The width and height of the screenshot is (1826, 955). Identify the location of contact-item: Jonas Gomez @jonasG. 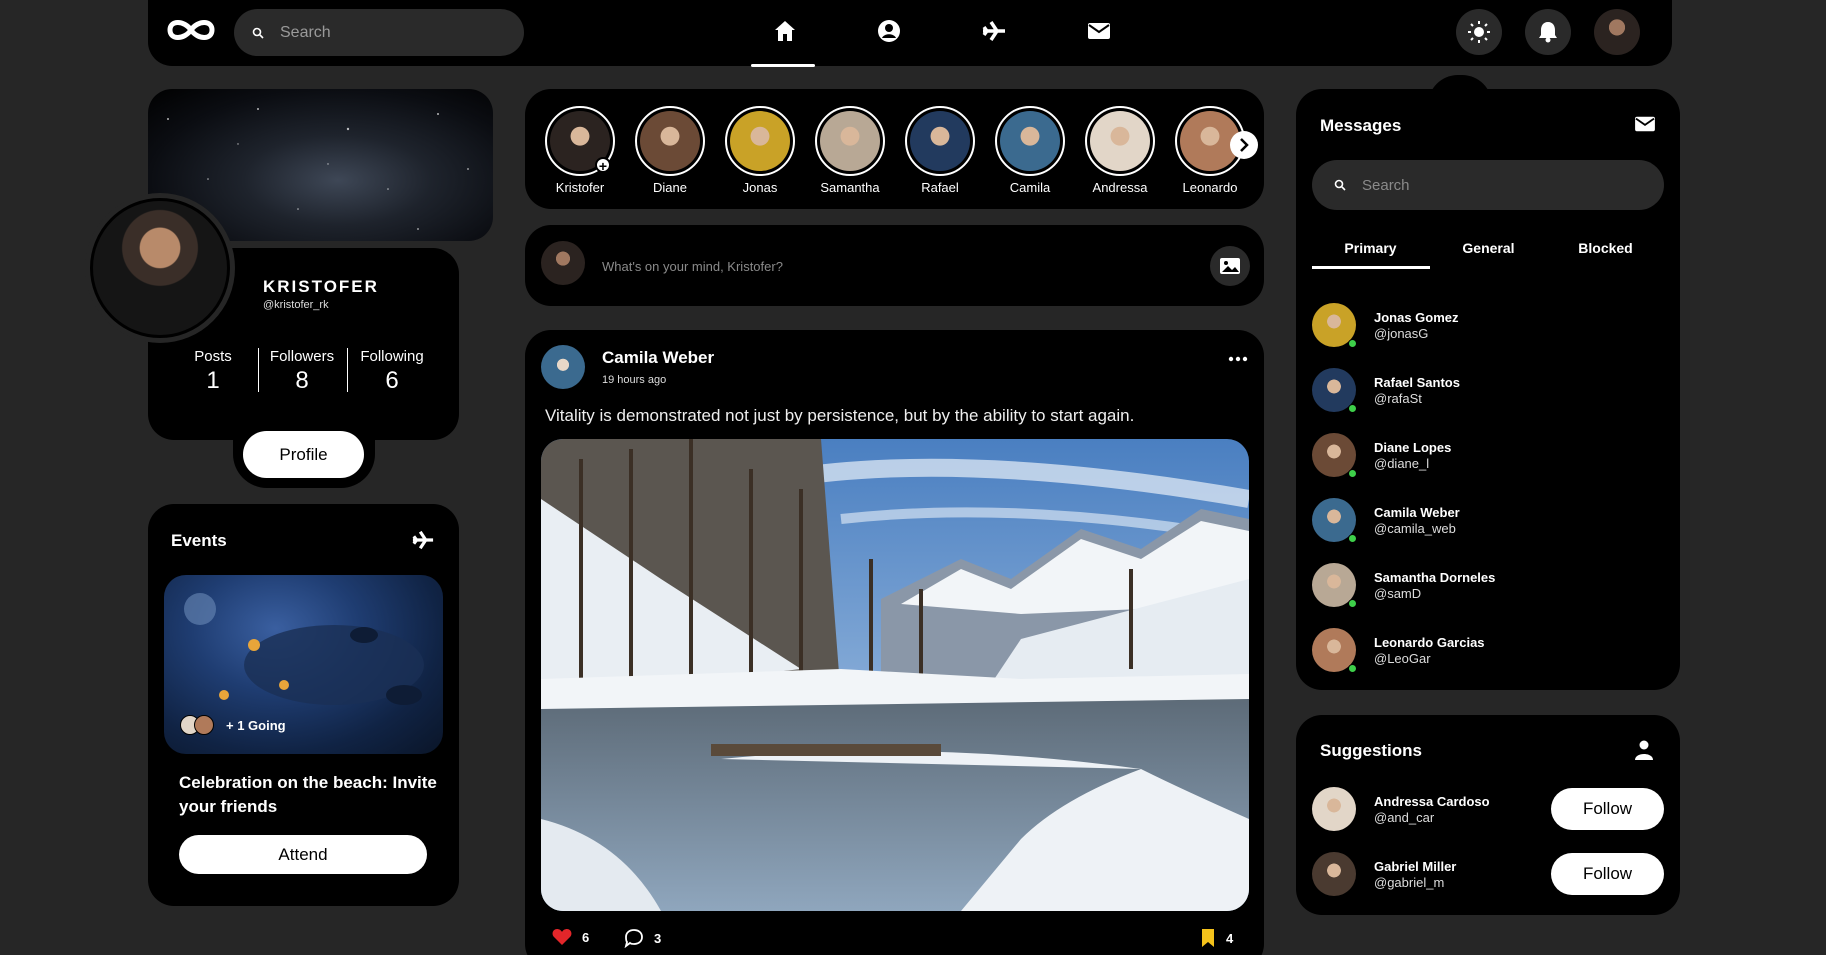
(1482, 325).